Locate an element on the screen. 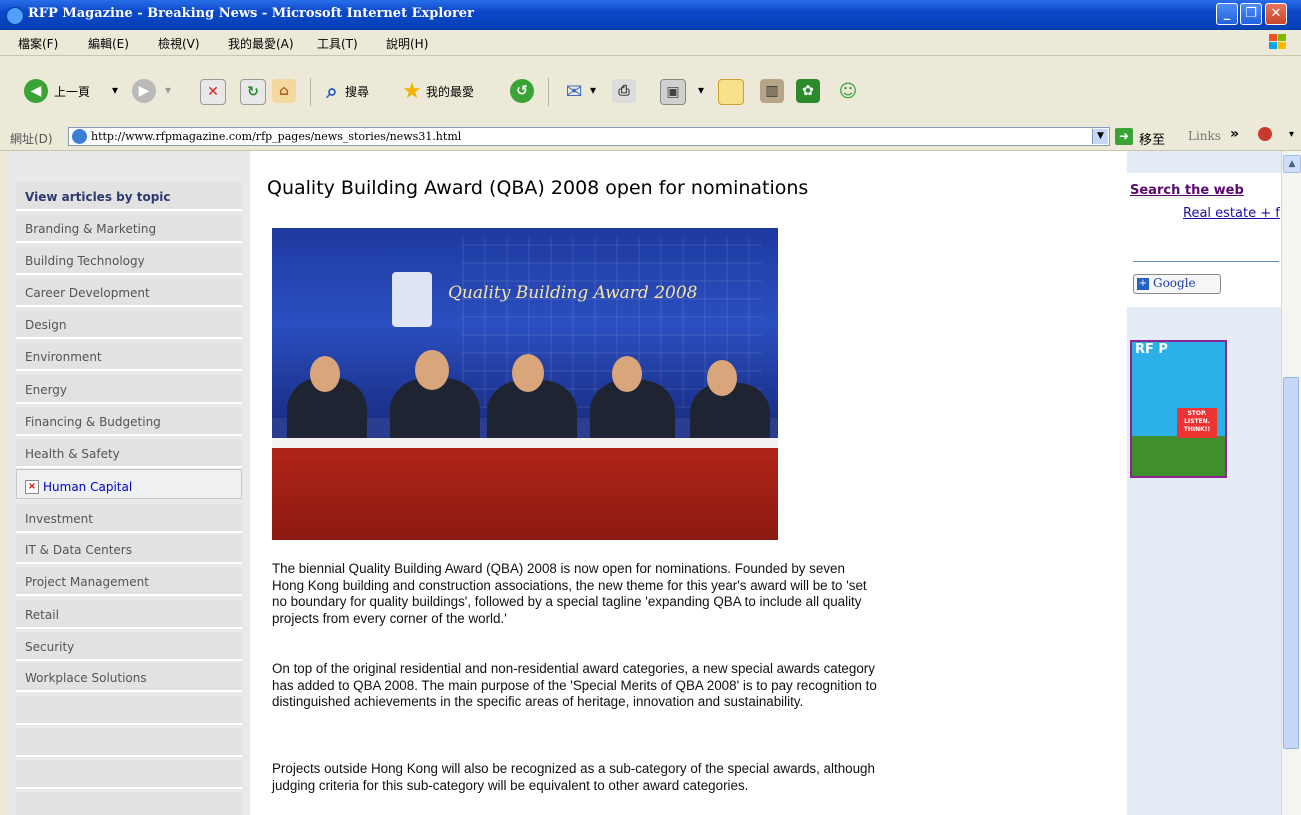 This screenshot has width=1301, height=815. search-query-link: Real estate + f is located at coordinates (1231, 213).